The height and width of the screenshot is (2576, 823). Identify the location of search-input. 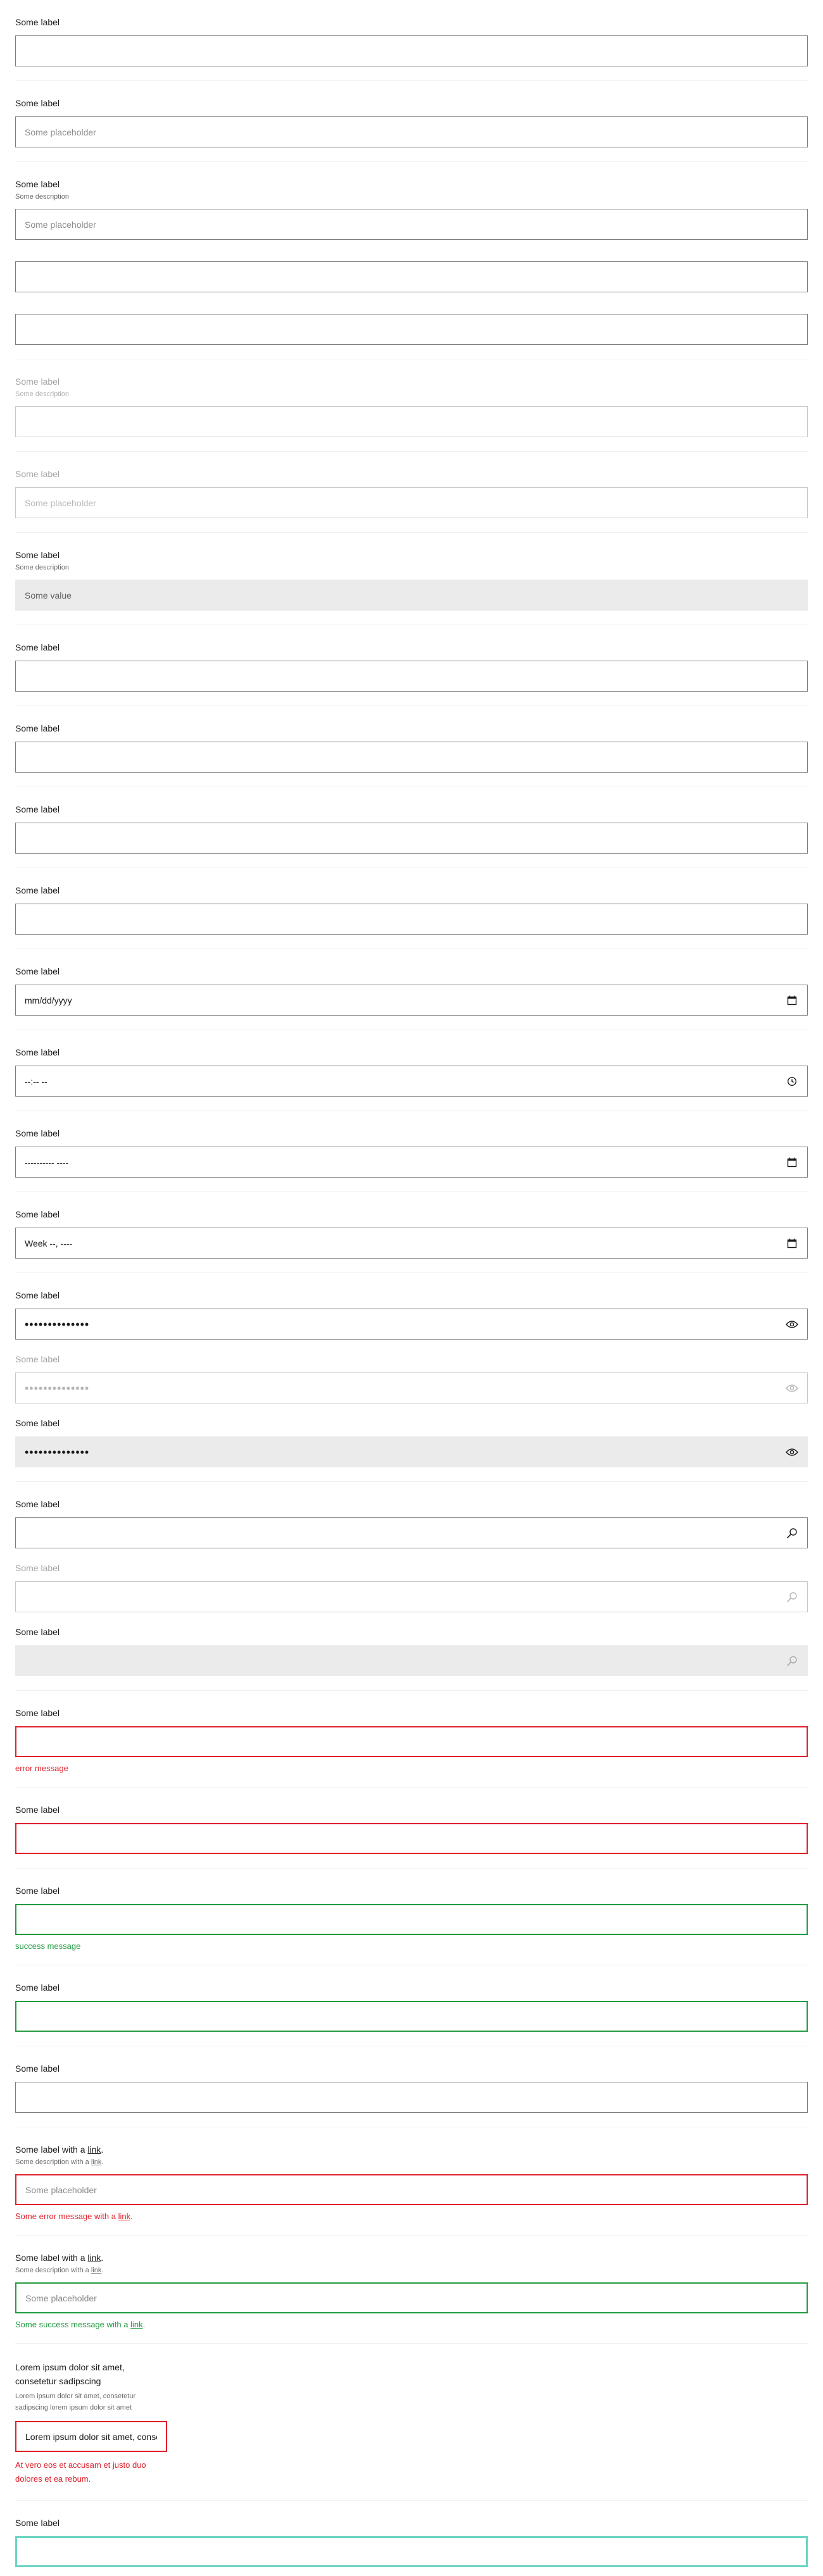
(411, 1533).